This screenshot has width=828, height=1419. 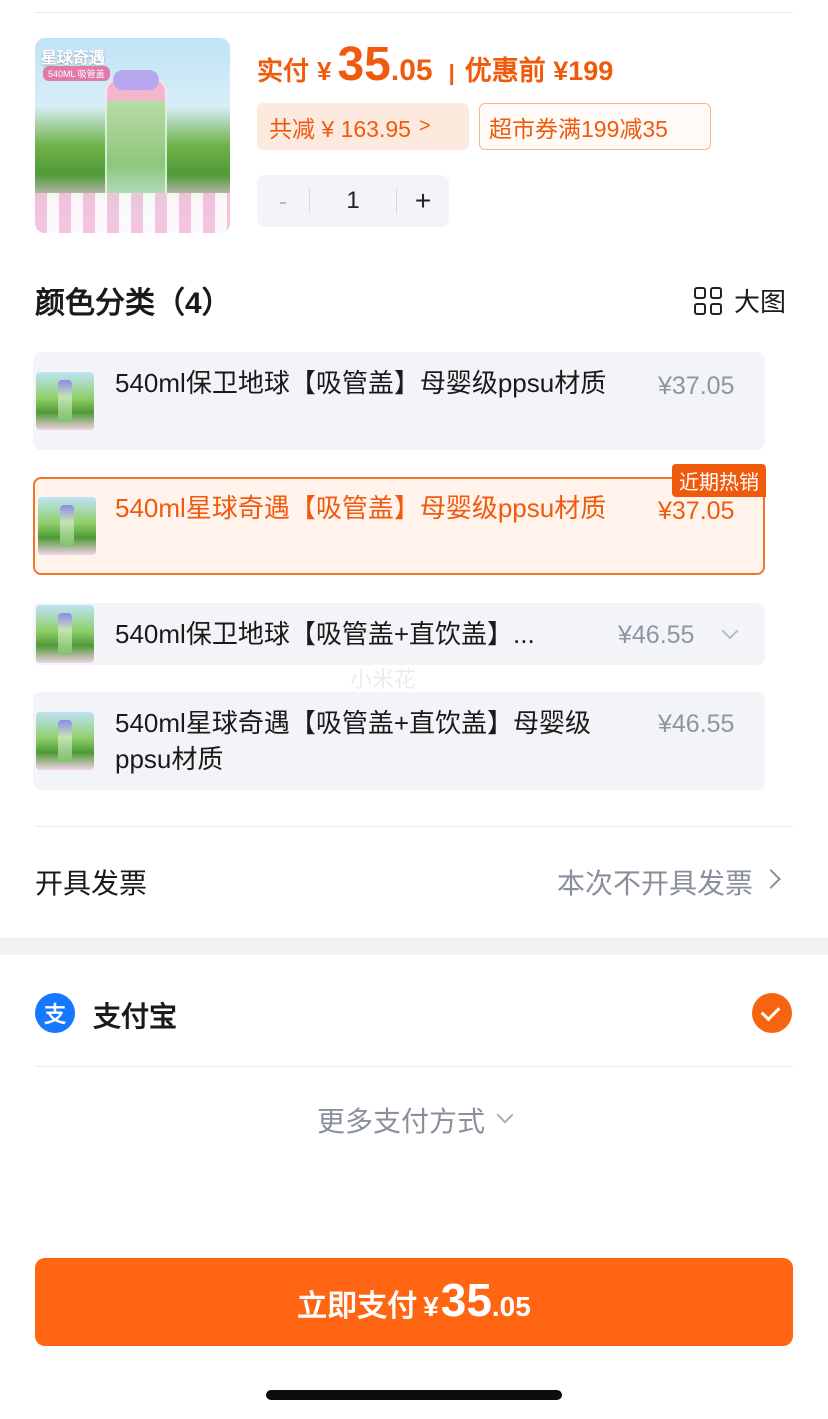 I want to click on color-option: 540ml保卫地球【吸管盖】母婴级ppsu材质 ¥37.05, so click(x=399, y=401).